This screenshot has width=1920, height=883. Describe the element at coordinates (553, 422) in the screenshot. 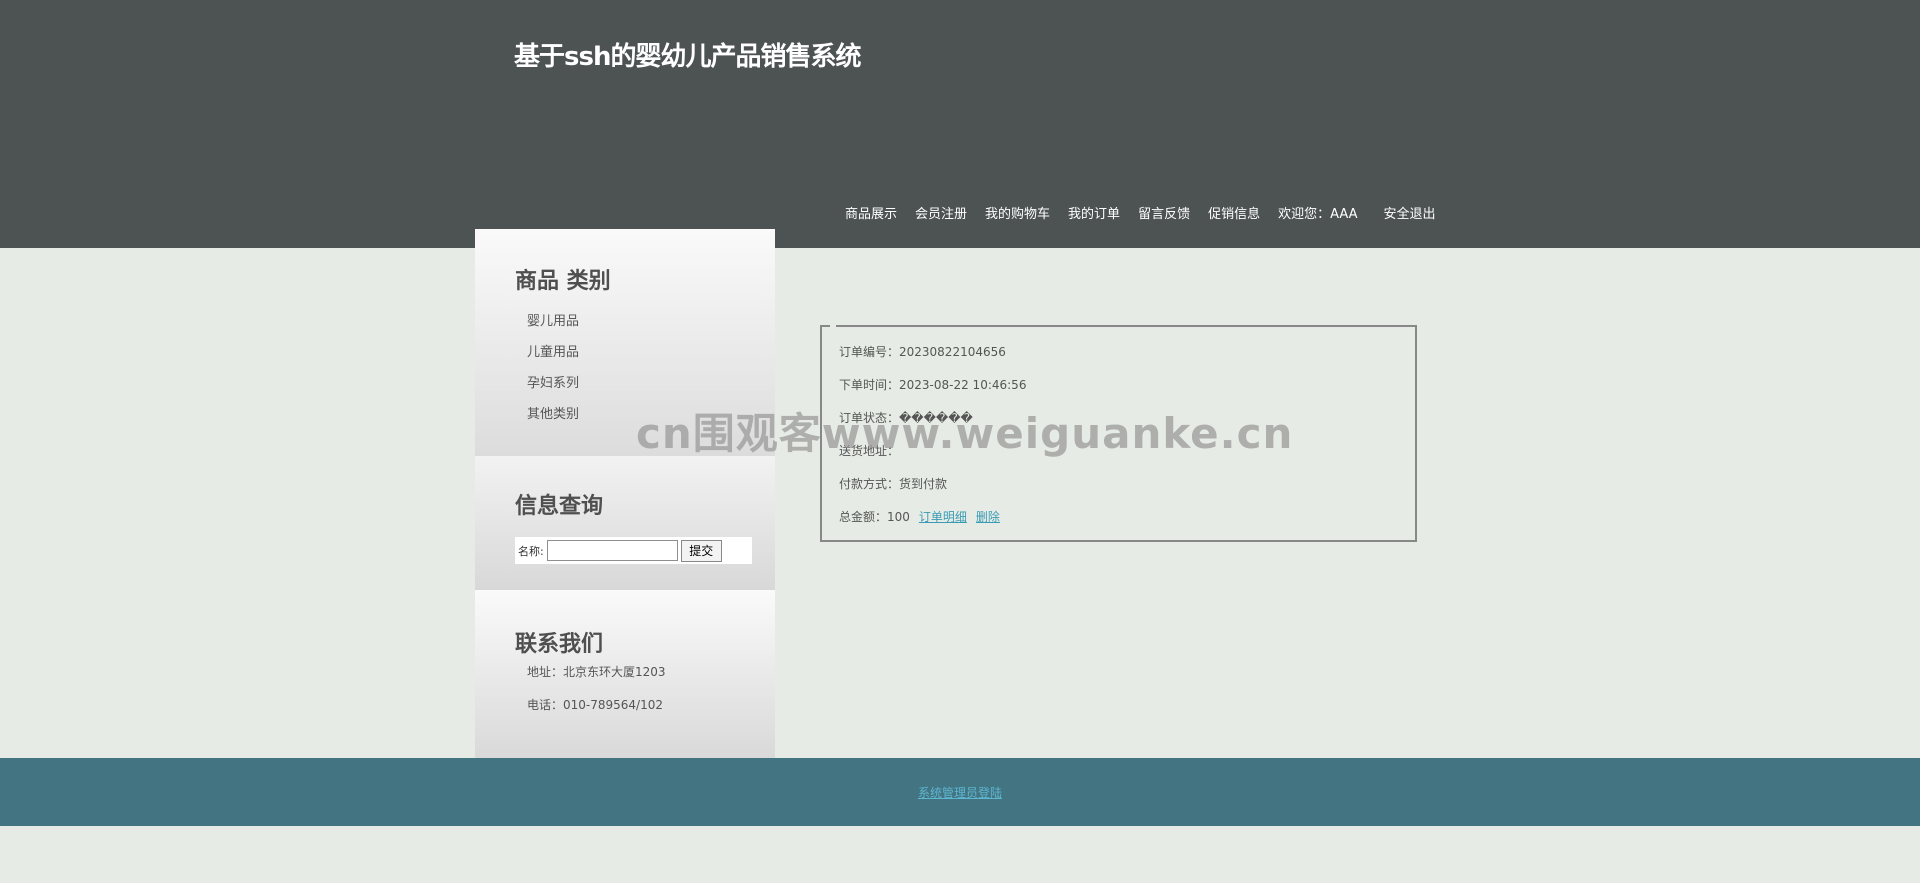

I see `category-item: 其他类别` at that location.